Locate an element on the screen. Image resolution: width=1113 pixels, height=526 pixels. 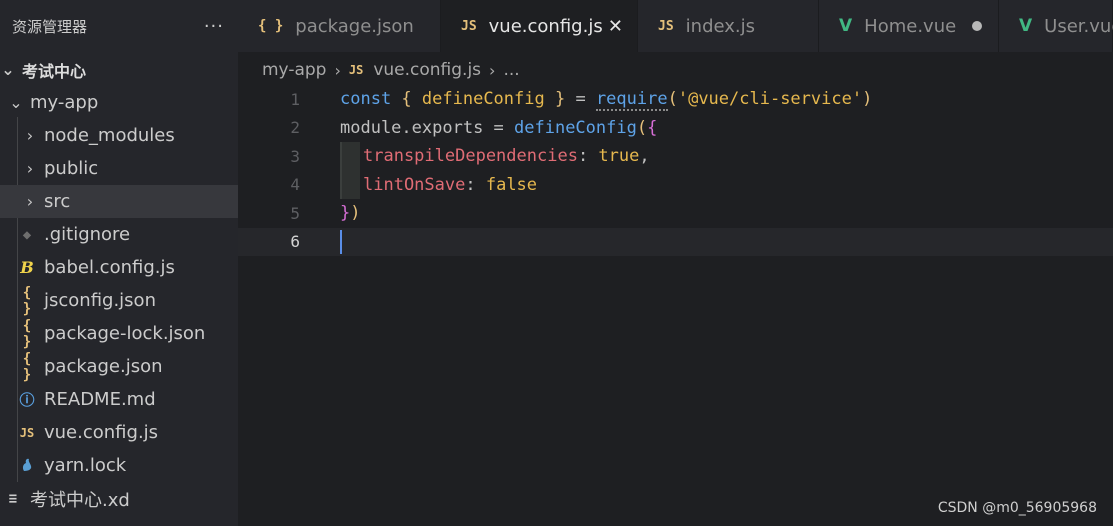
tab-label: Home.vue is located at coordinates (910, 26).